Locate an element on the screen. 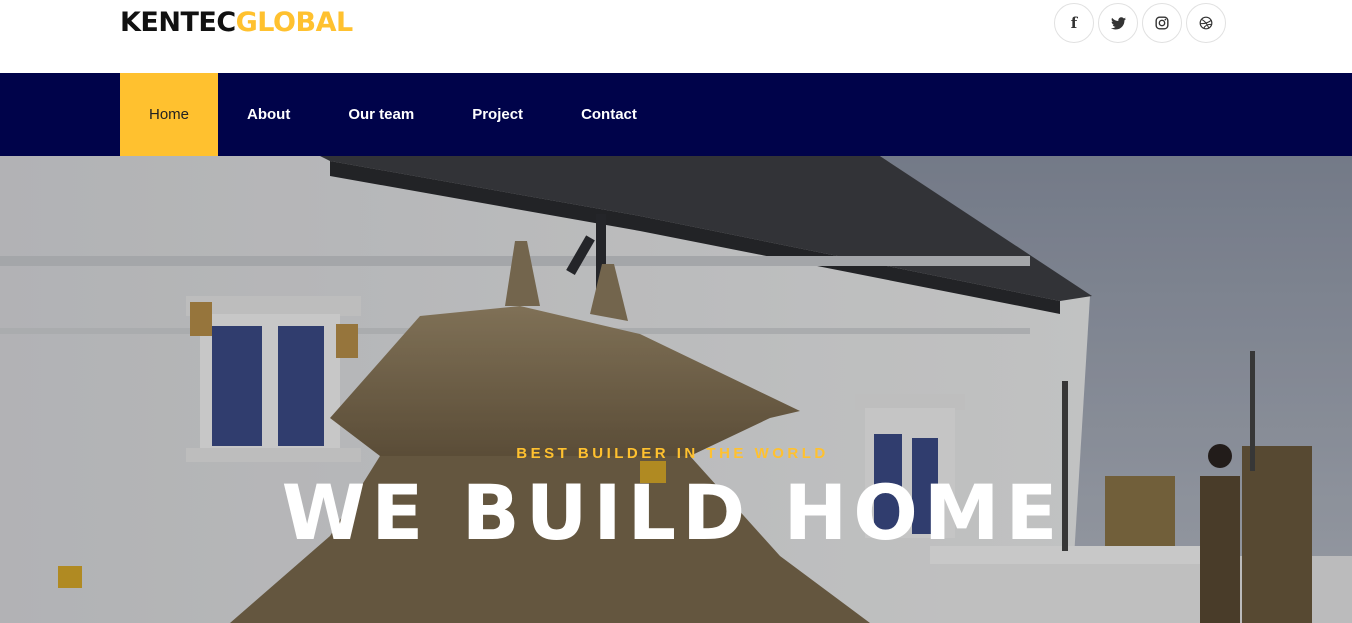 This screenshot has width=1352, height=623. nav-item-contact: Contact is located at coordinates (609, 114).